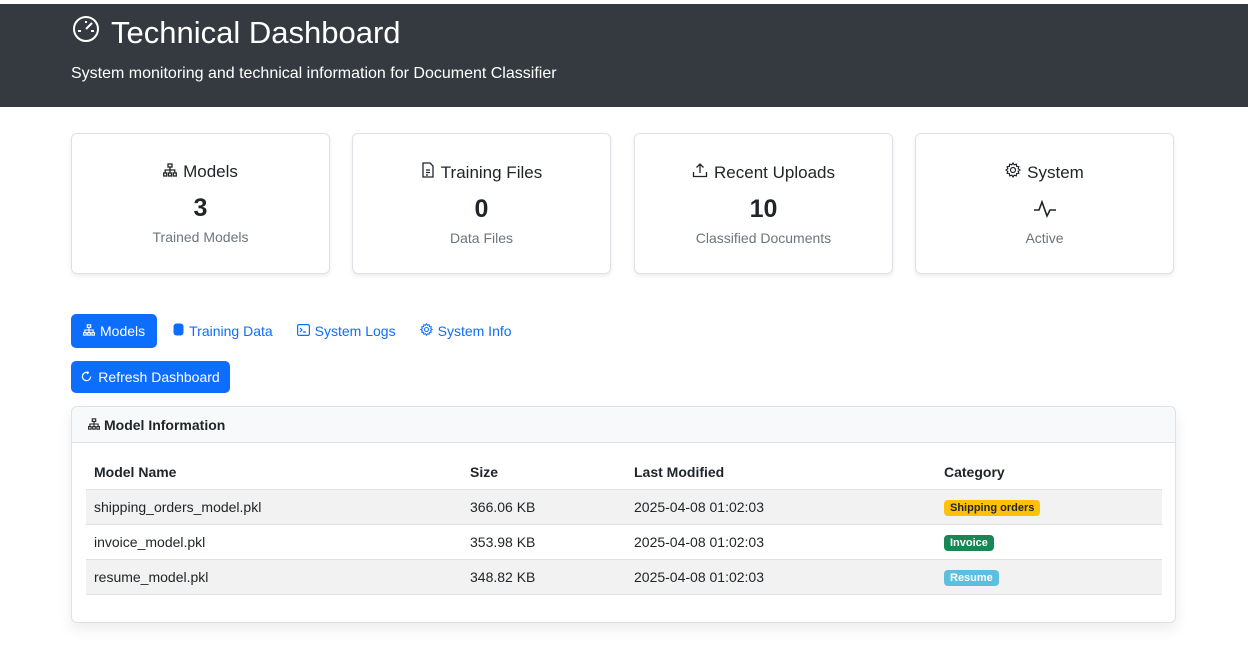  Describe the element at coordinates (1049, 542) in the screenshot. I see `category-cell: Invoice` at that location.